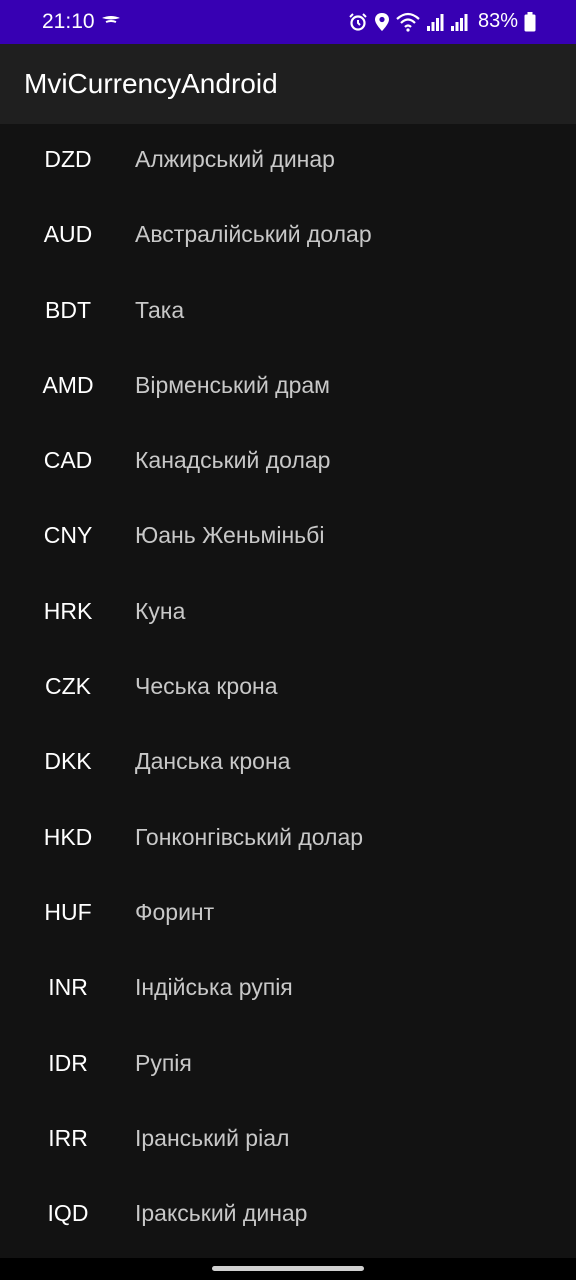  I want to click on currency-code: DKK, so click(68, 761).